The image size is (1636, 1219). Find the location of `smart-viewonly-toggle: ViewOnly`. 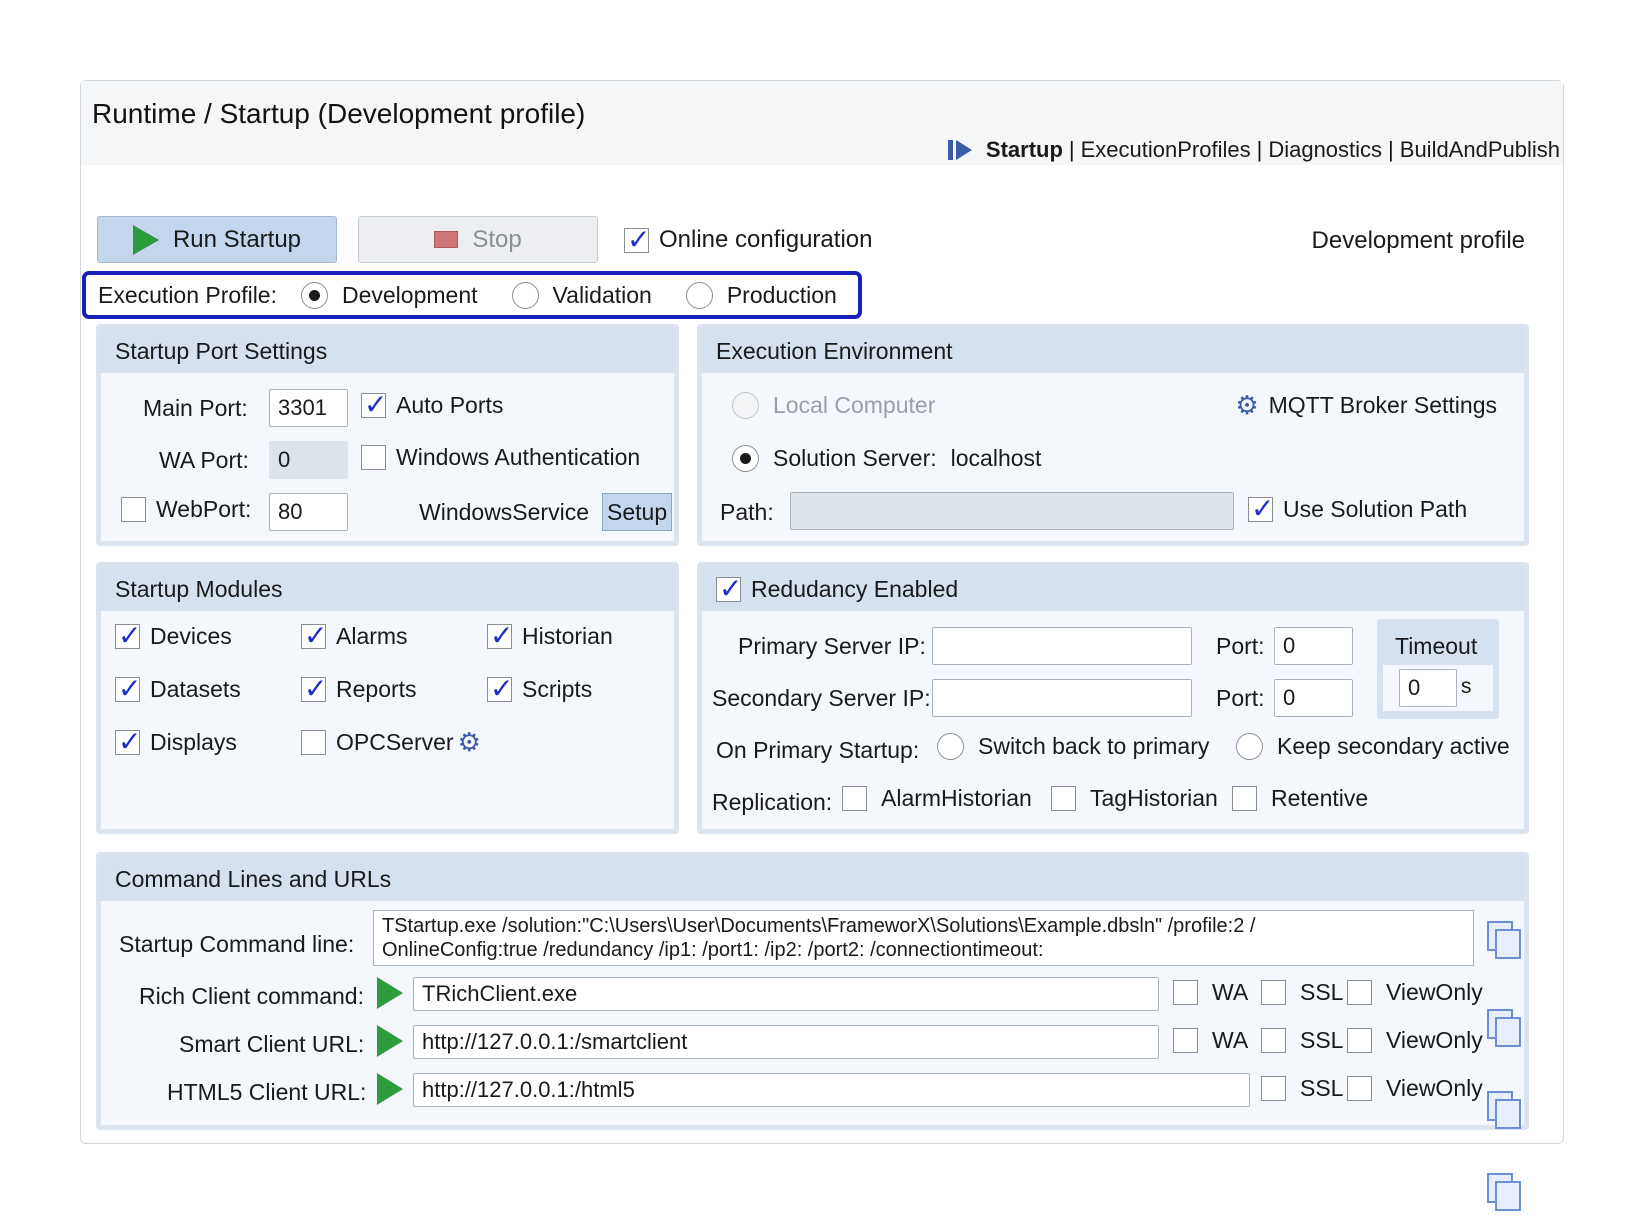

smart-viewonly-toggle: ViewOnly is located at coordinates (1415, 1040).